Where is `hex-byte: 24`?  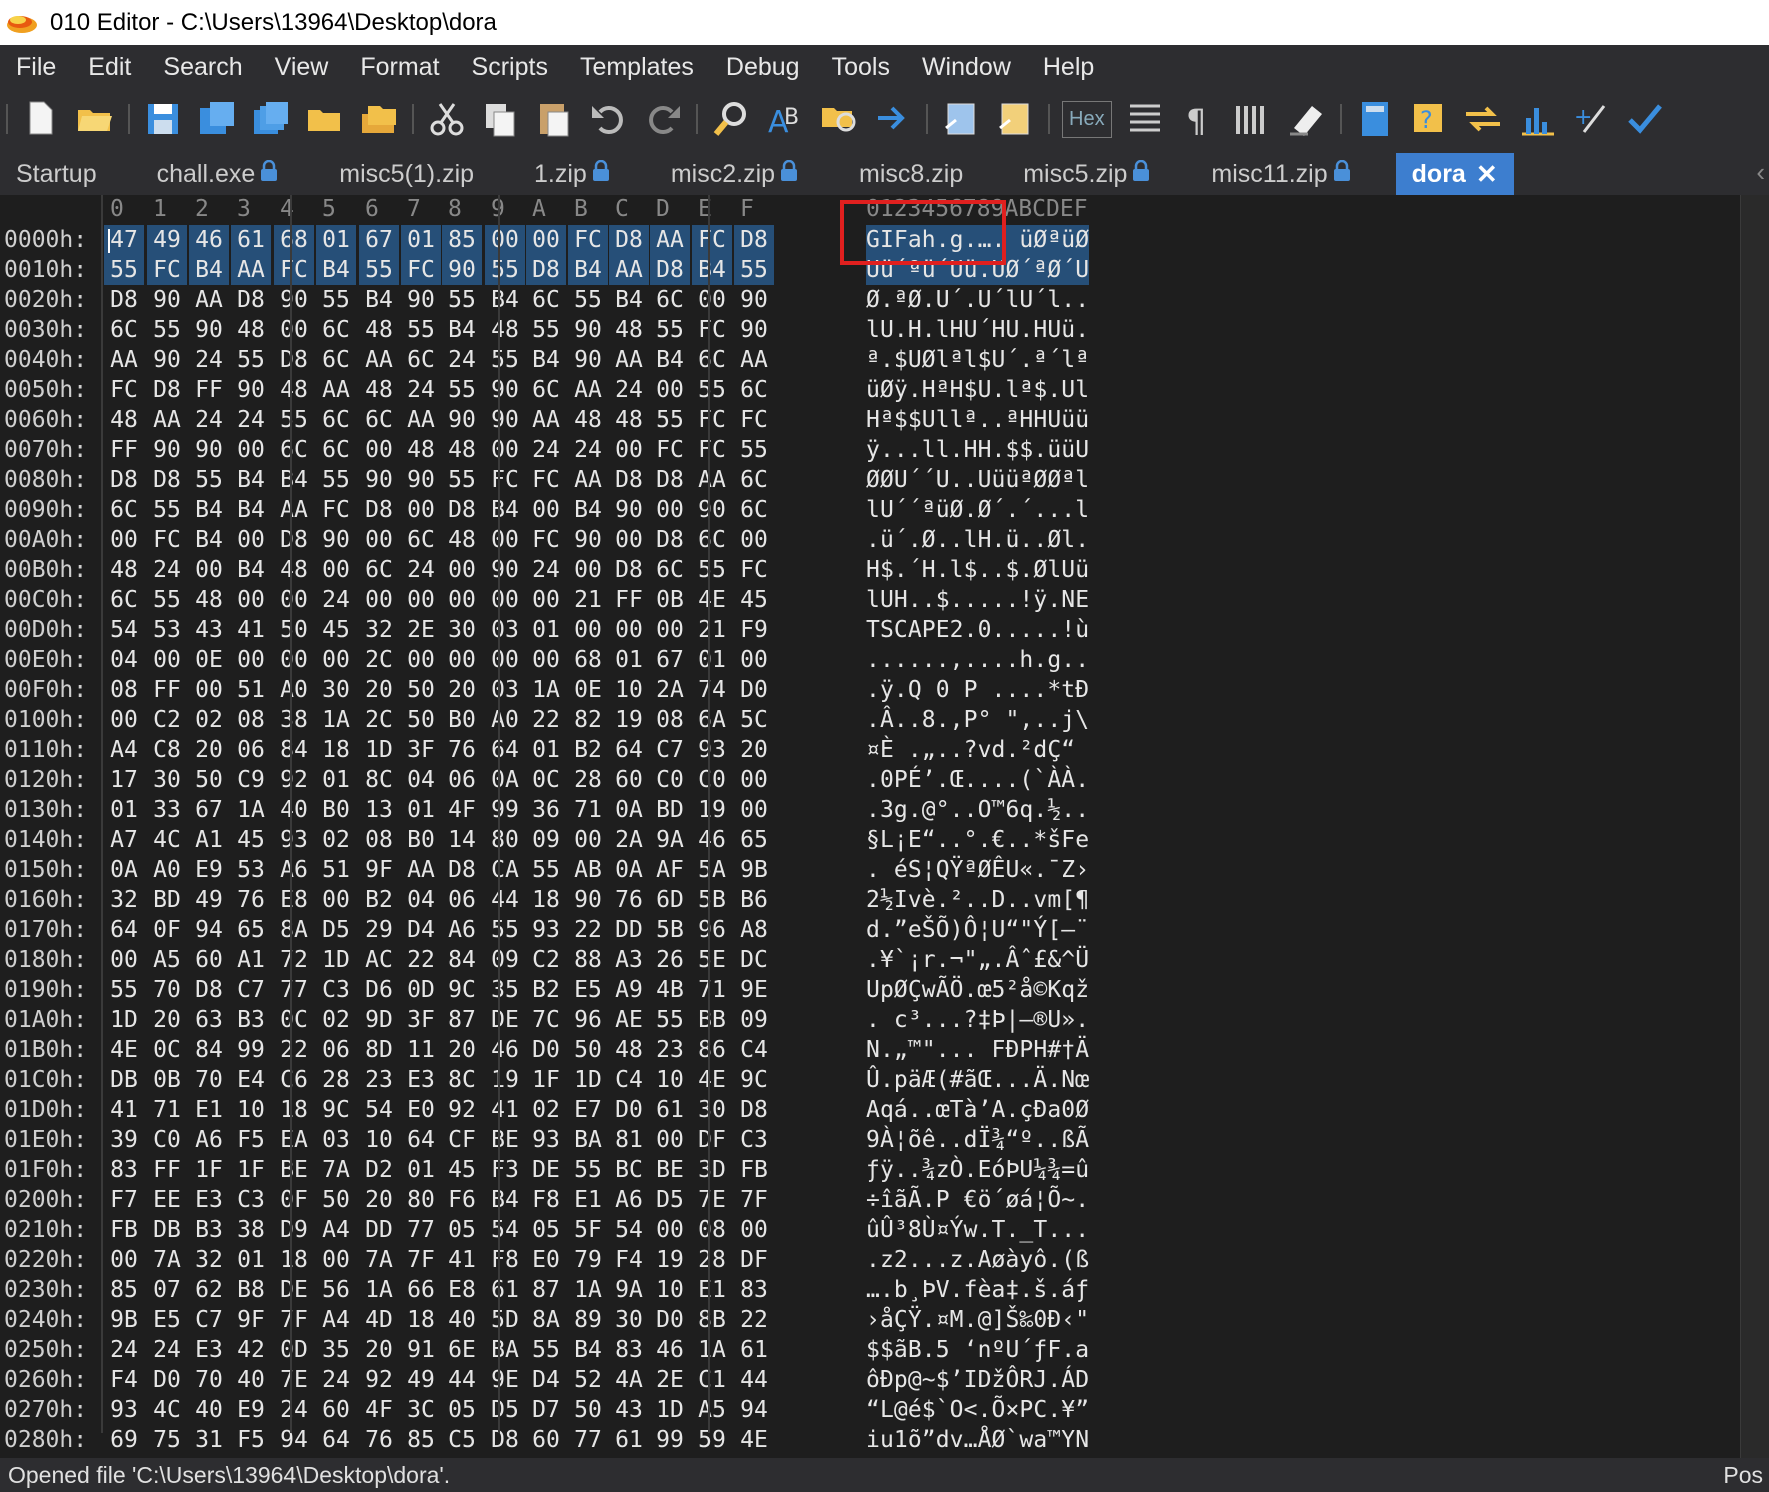
hex-byte: 24 is located at coordinates (421, 390).